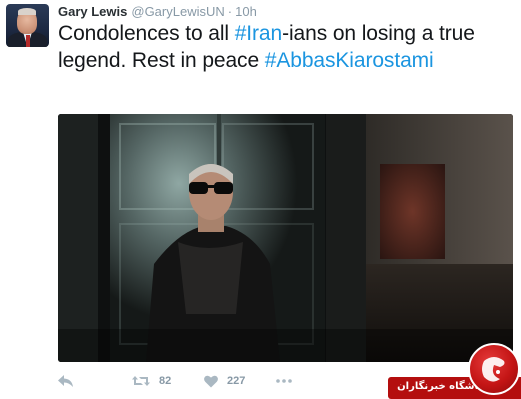 This screenshot has width=521, height=399. I want to click on like-button: 227, so click(224, 381).